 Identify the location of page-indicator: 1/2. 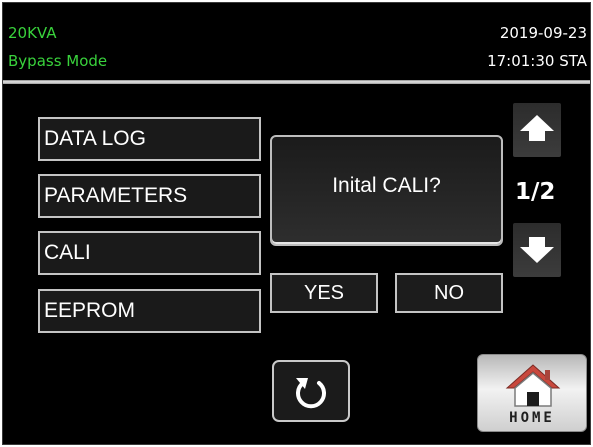
(535, 192).